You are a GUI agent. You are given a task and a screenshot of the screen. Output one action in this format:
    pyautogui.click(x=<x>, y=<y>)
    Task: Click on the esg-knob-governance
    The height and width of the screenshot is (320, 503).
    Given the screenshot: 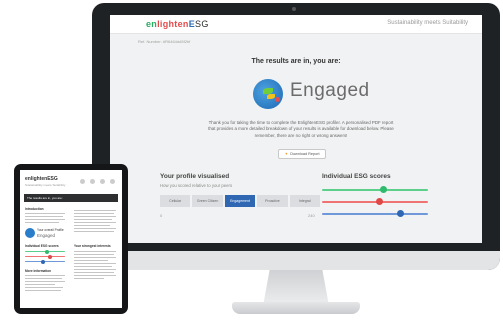 What is the action you would take?
    pyautogui.click(x=400, y=213)
    